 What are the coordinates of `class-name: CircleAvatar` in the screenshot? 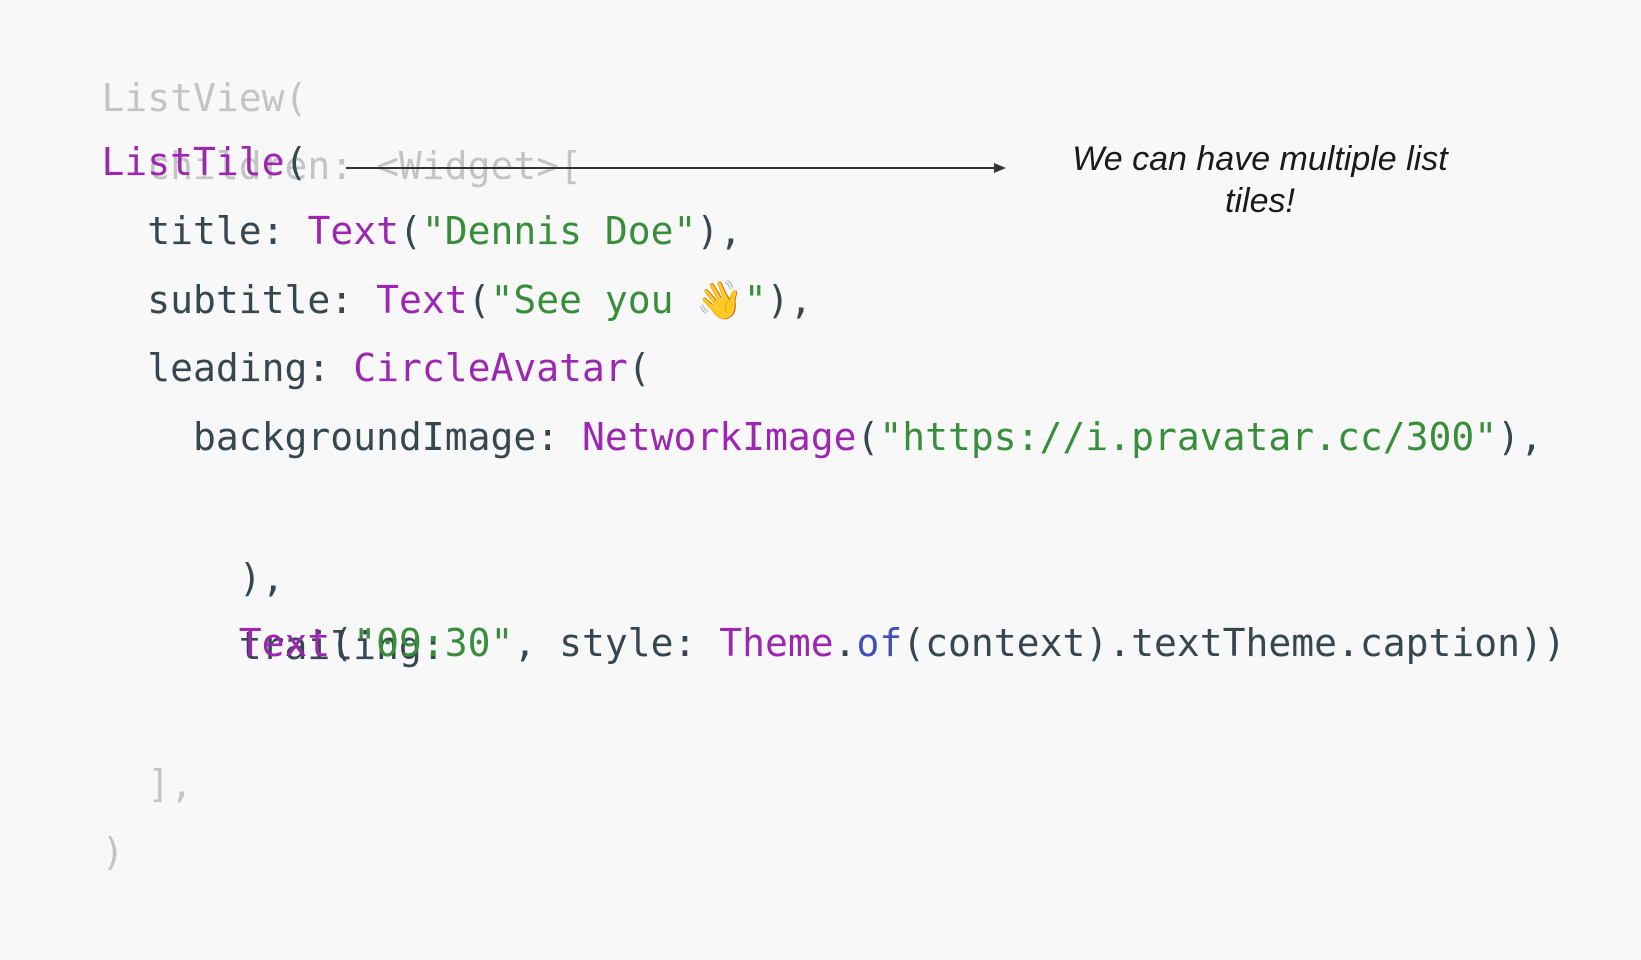 It's located at (490, 368).